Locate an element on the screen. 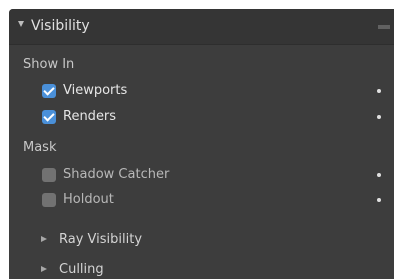  shadow-catcher-label: Shadow Catcher is located at coordinates (116, 174).